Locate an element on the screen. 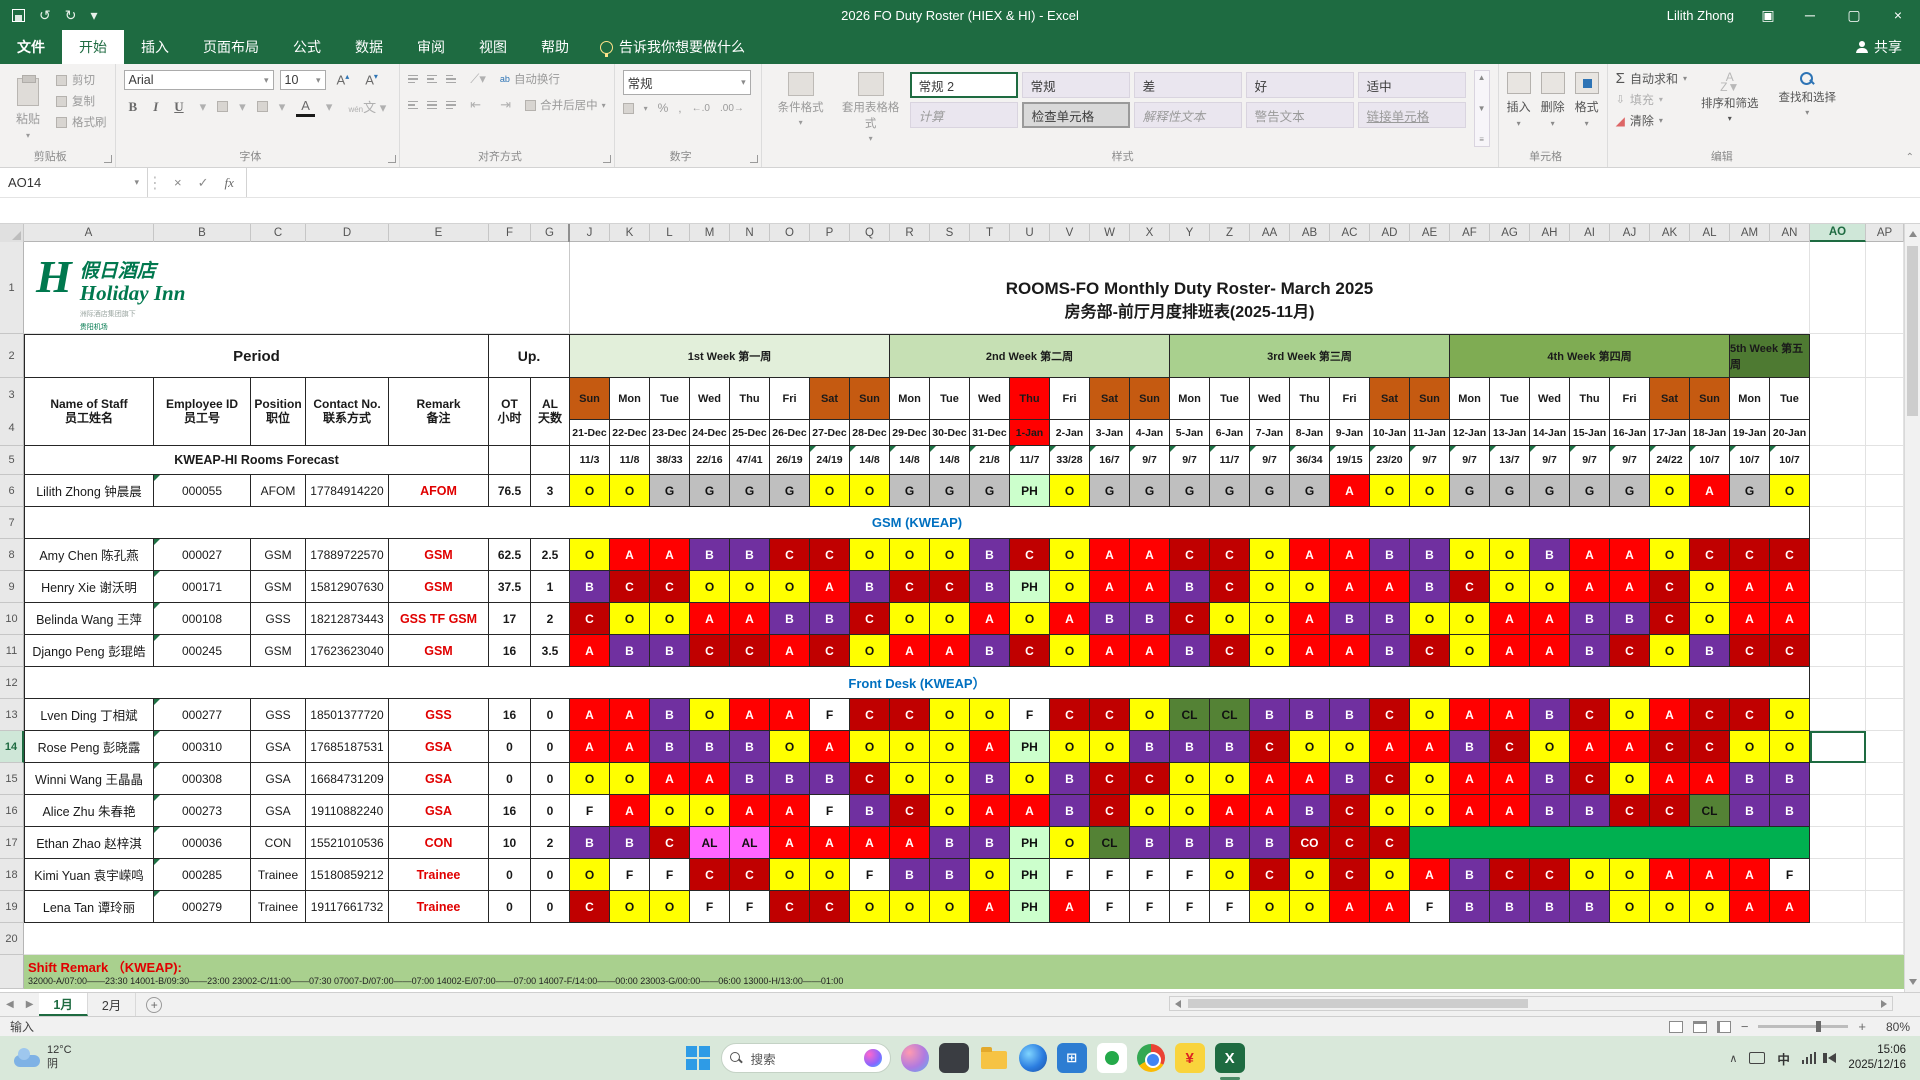  header-id: Employee ID 员工号 is located at coordinates (202, 412).